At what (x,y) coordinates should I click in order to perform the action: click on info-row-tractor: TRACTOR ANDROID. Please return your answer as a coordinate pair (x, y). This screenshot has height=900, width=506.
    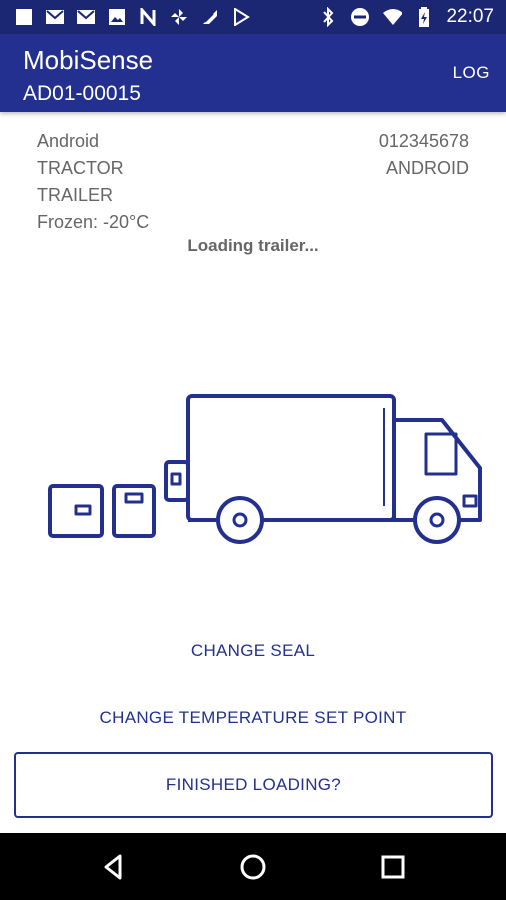
    Looking at the image, I should click on (253, 170).